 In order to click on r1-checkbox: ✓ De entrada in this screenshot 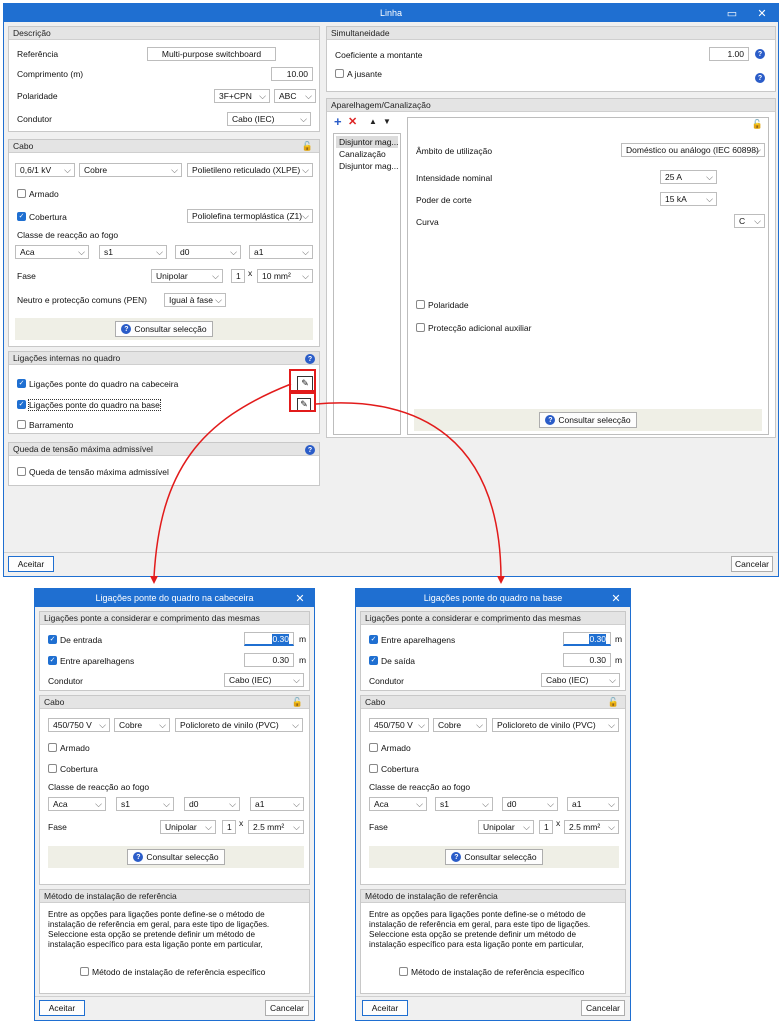, I will do `click(75, 639)`.